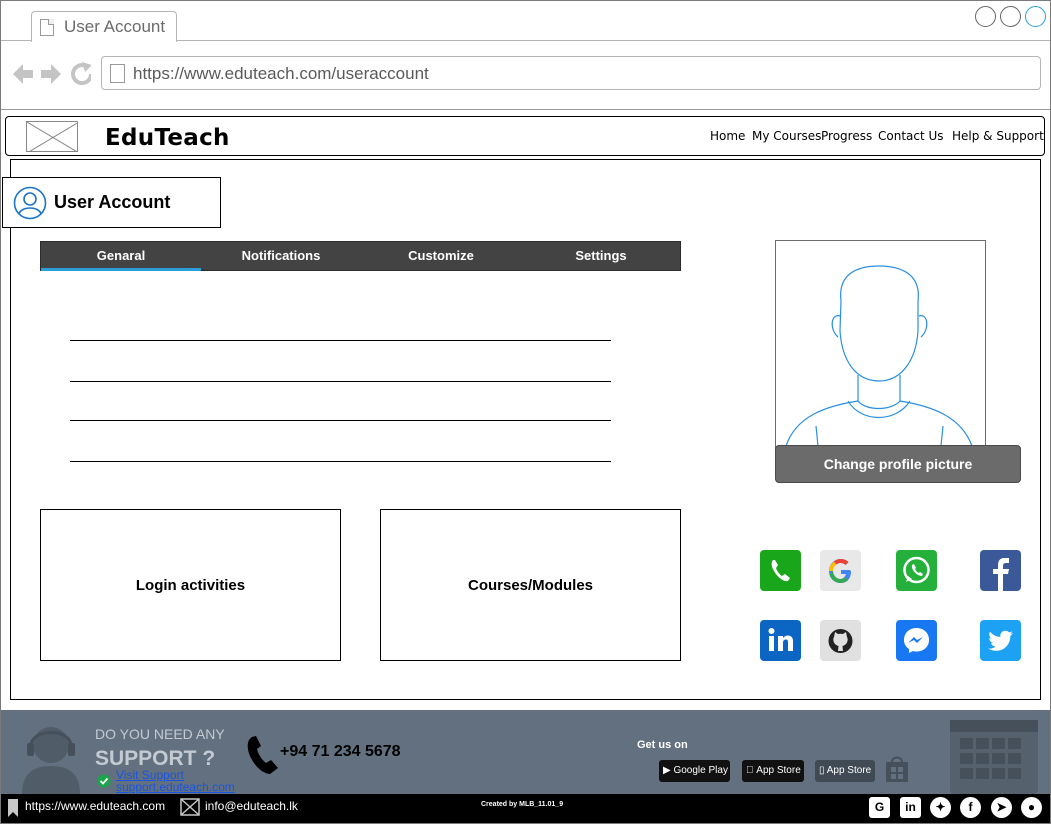 This screenshot has height=824, width=1051. Describe the element at coordinates (898, 464) in the screenshot. I see `change-profile-picture-button: Change profile picture` at that location.